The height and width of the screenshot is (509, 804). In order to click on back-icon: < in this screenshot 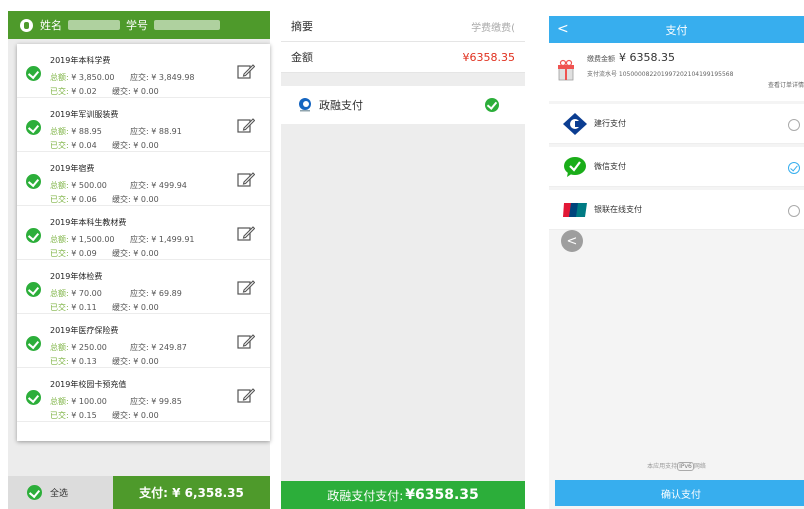, I will do `click(563, 29)`.